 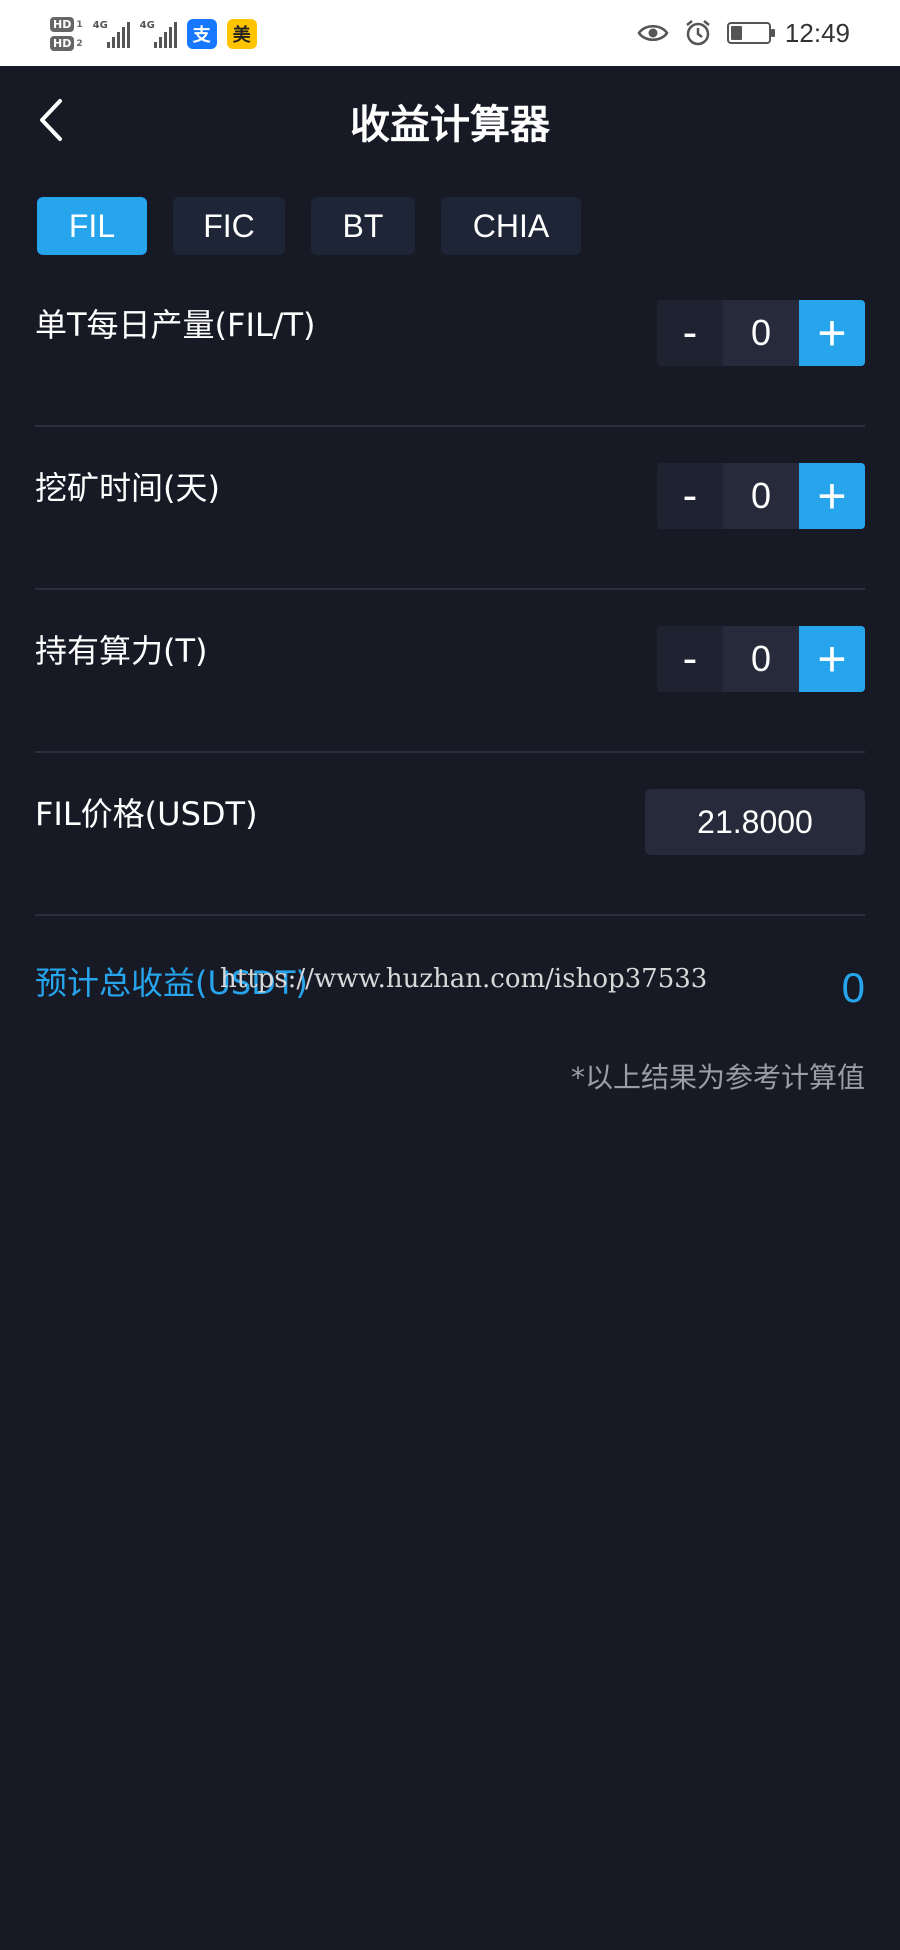 I want to click on mining-days-stepper: - 0 +, so click(x=761, y=496).